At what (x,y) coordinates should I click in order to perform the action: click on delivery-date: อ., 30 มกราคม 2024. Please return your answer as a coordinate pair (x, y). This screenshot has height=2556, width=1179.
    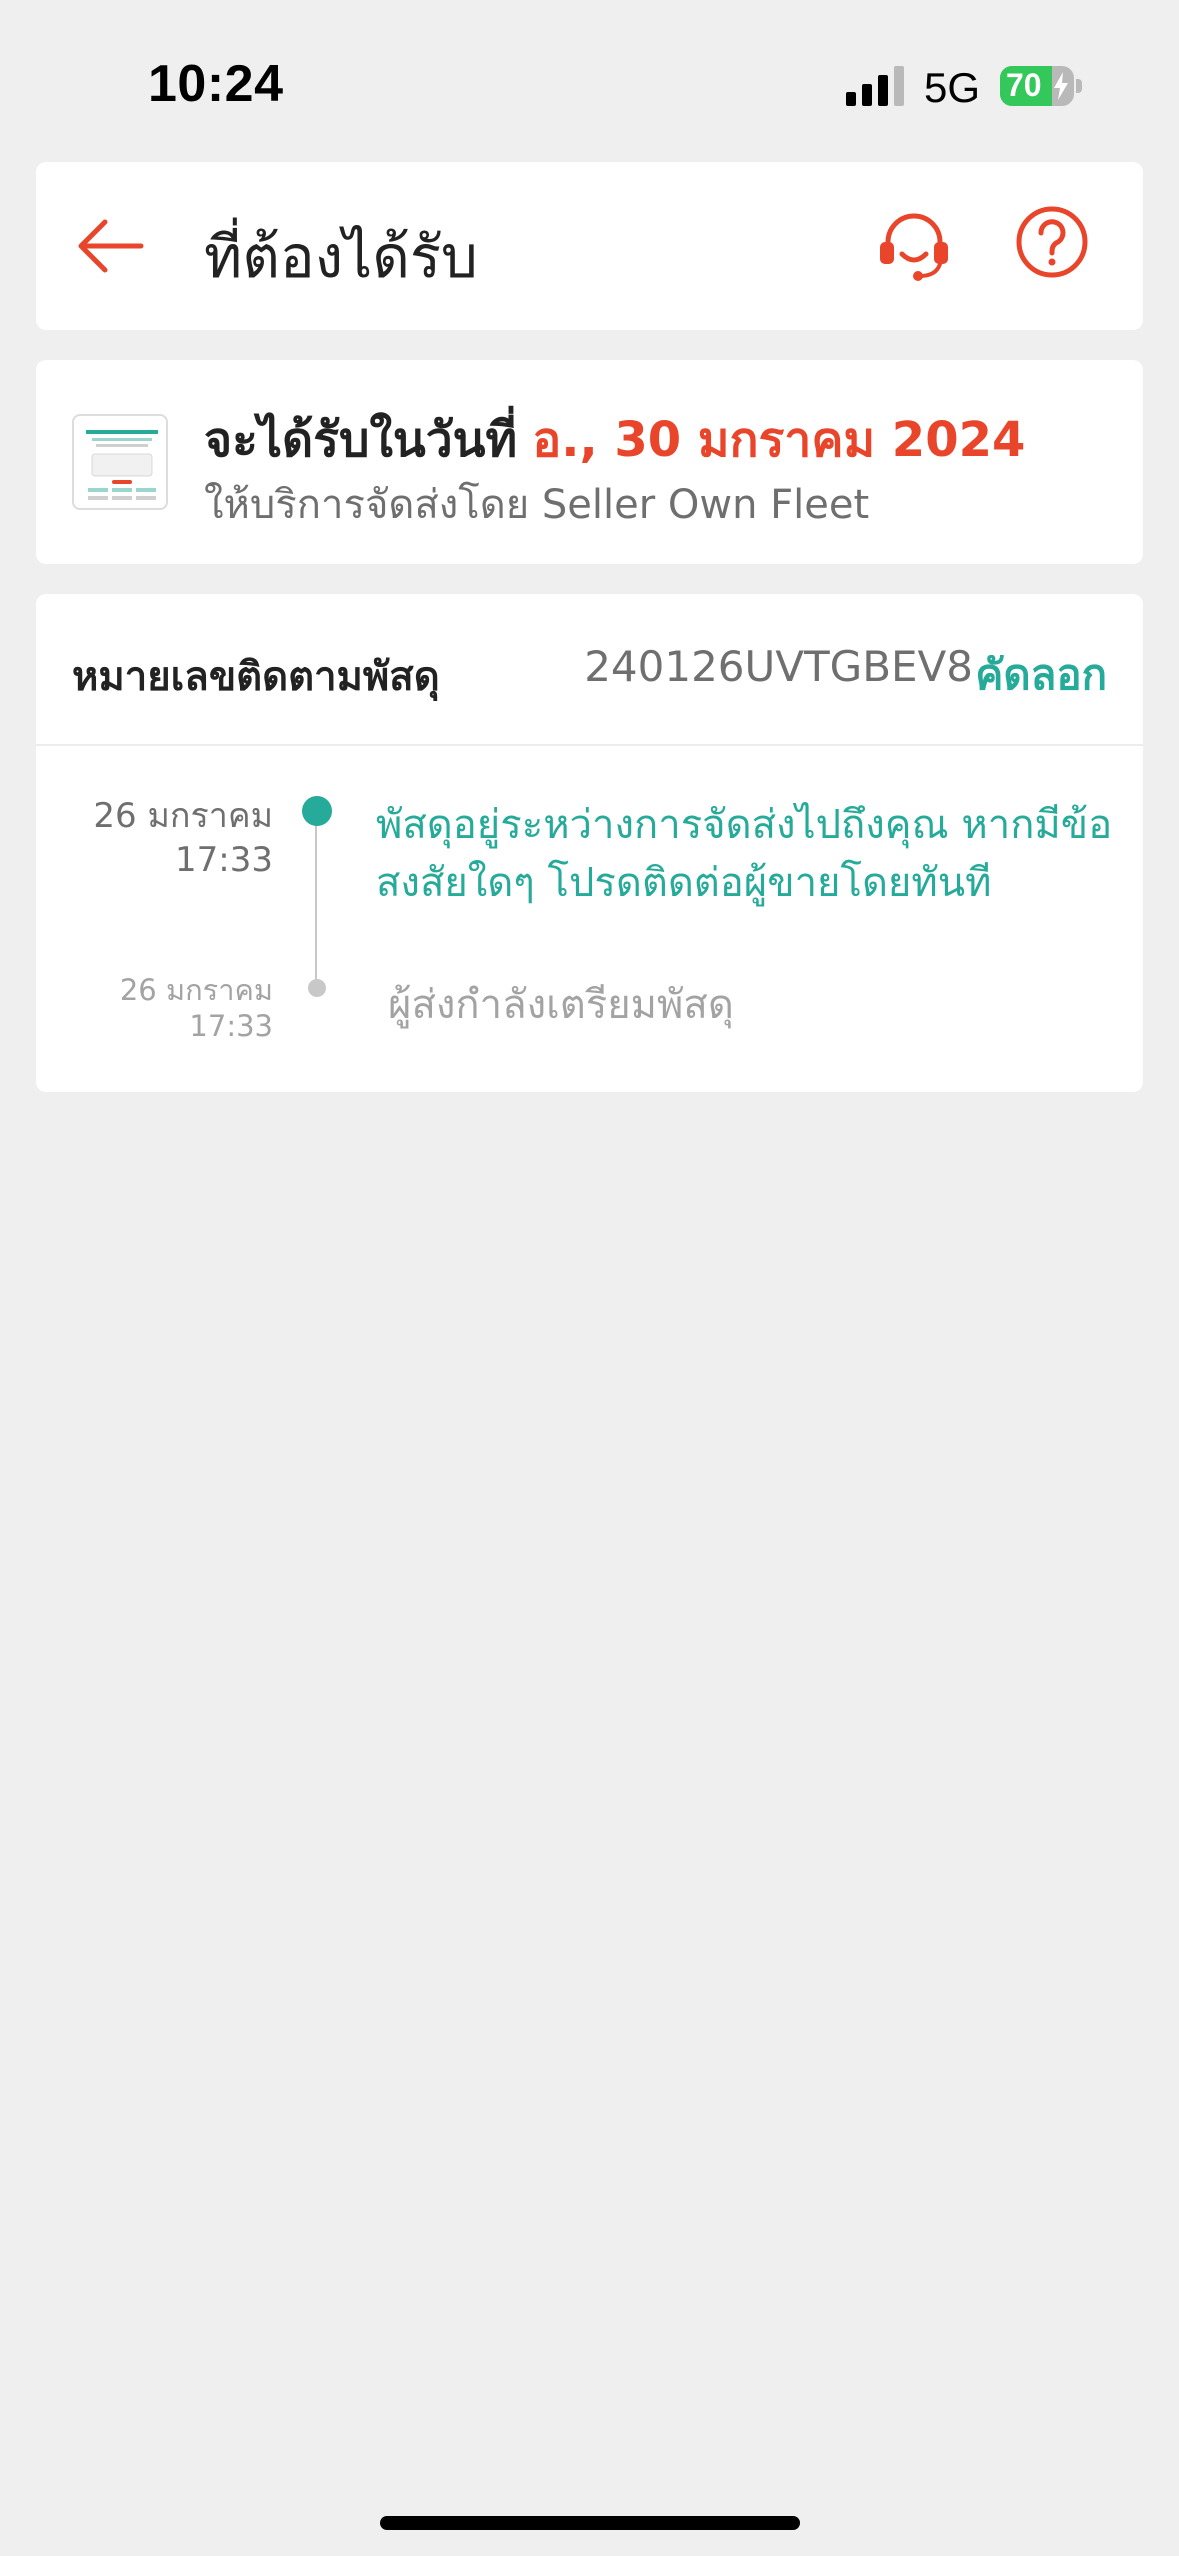
    Looking at the image, I should click on (779, 440).